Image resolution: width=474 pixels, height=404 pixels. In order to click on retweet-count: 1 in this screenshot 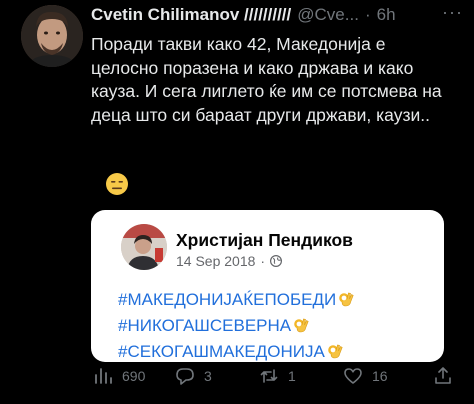, I will do `click(292, 376)`.